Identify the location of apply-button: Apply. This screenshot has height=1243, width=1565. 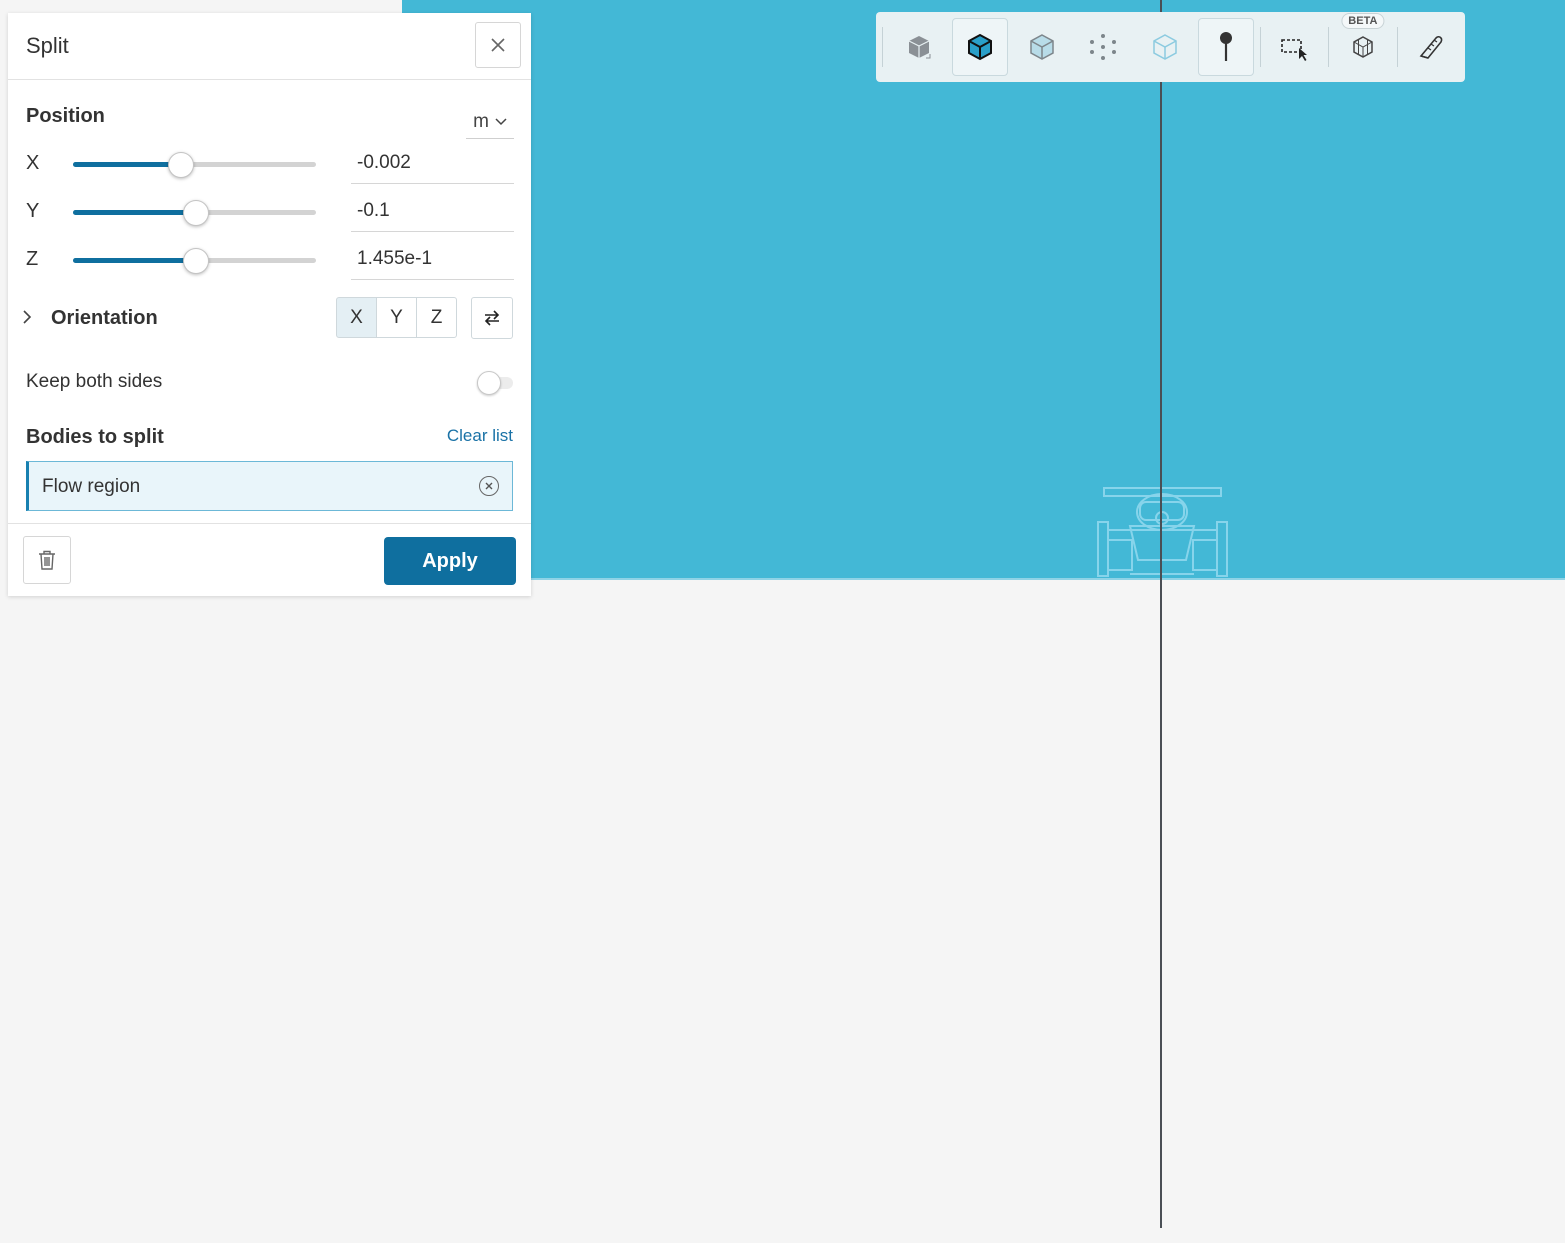
(450, 561).